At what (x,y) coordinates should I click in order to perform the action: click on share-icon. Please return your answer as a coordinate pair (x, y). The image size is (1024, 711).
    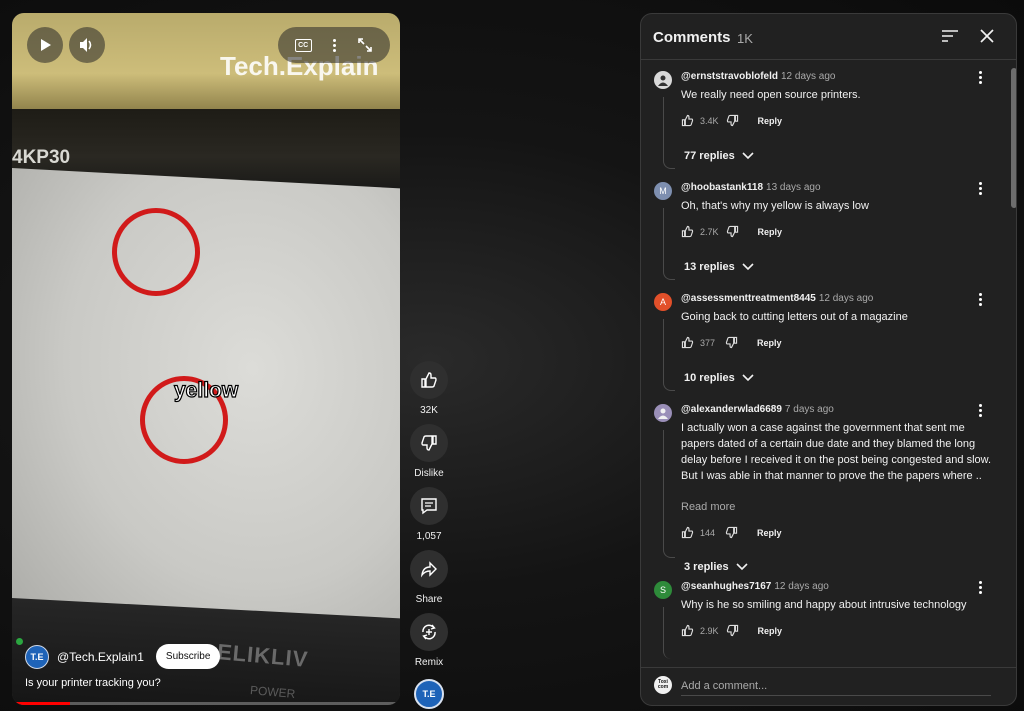
    Looking at the image, I should click on (428, 569).